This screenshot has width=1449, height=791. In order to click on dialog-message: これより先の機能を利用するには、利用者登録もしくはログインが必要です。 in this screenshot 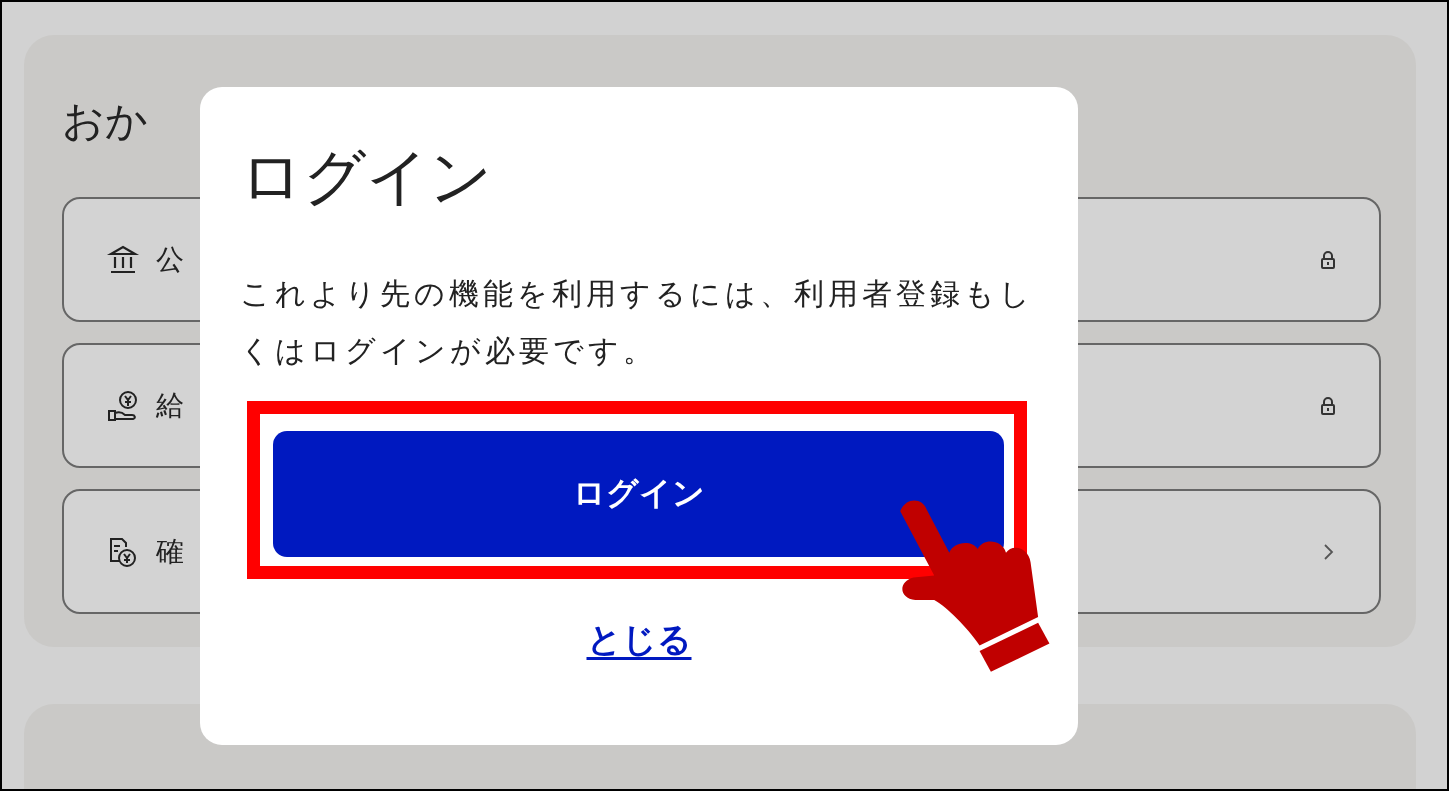, I will do `click(637, 322)`.